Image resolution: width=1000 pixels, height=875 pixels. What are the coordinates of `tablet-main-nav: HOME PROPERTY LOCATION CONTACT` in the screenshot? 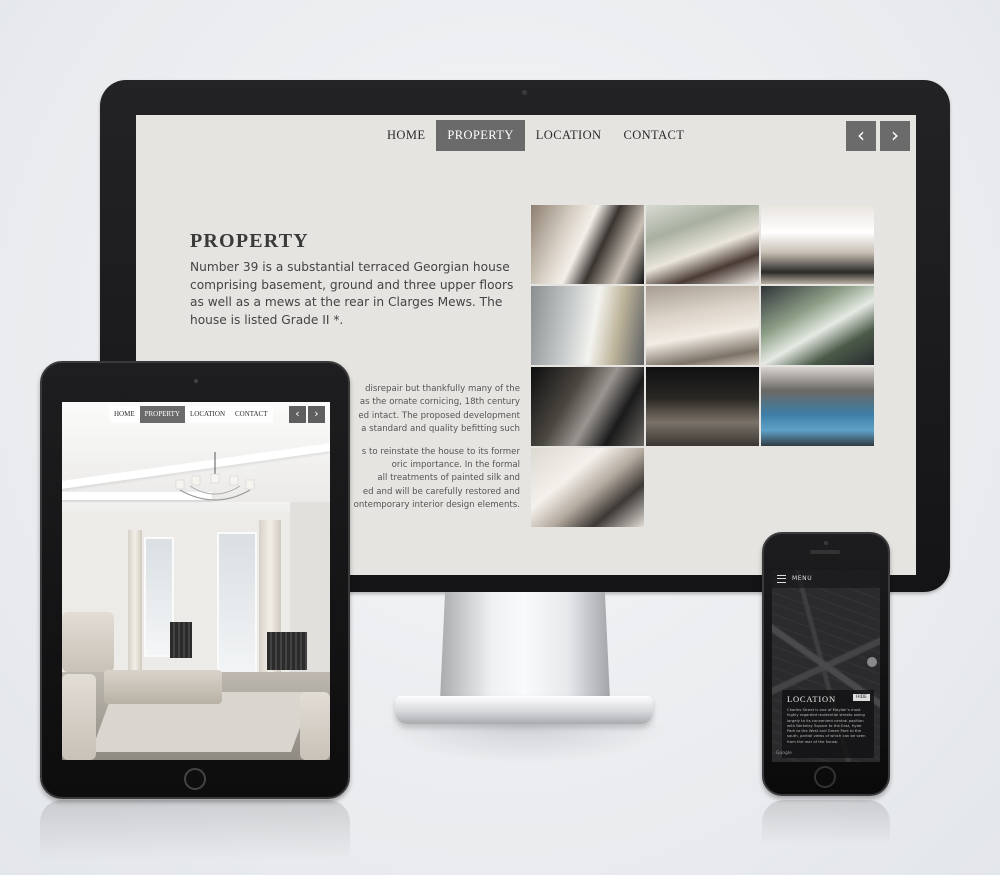 It's located at (191, 414).